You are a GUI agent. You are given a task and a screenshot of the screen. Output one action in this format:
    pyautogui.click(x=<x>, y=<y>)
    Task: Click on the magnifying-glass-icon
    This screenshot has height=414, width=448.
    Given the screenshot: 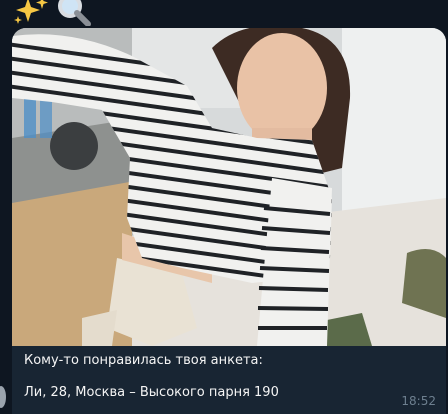 What is the action you would take?
    pyautogui.click(x=74, y=13)
    